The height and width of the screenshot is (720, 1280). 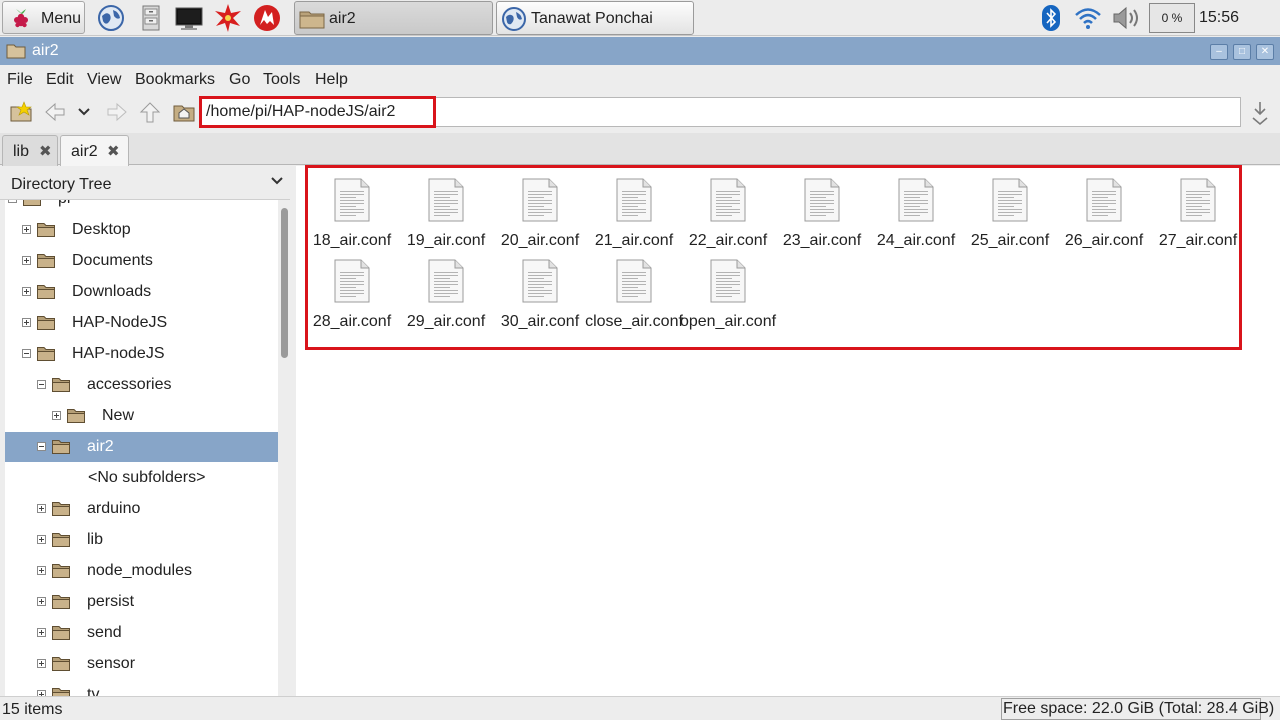 What do you see at coordinates (141, 688) in the screenshot?
I see `tree-item: tv` at bounding box center [141, 688].